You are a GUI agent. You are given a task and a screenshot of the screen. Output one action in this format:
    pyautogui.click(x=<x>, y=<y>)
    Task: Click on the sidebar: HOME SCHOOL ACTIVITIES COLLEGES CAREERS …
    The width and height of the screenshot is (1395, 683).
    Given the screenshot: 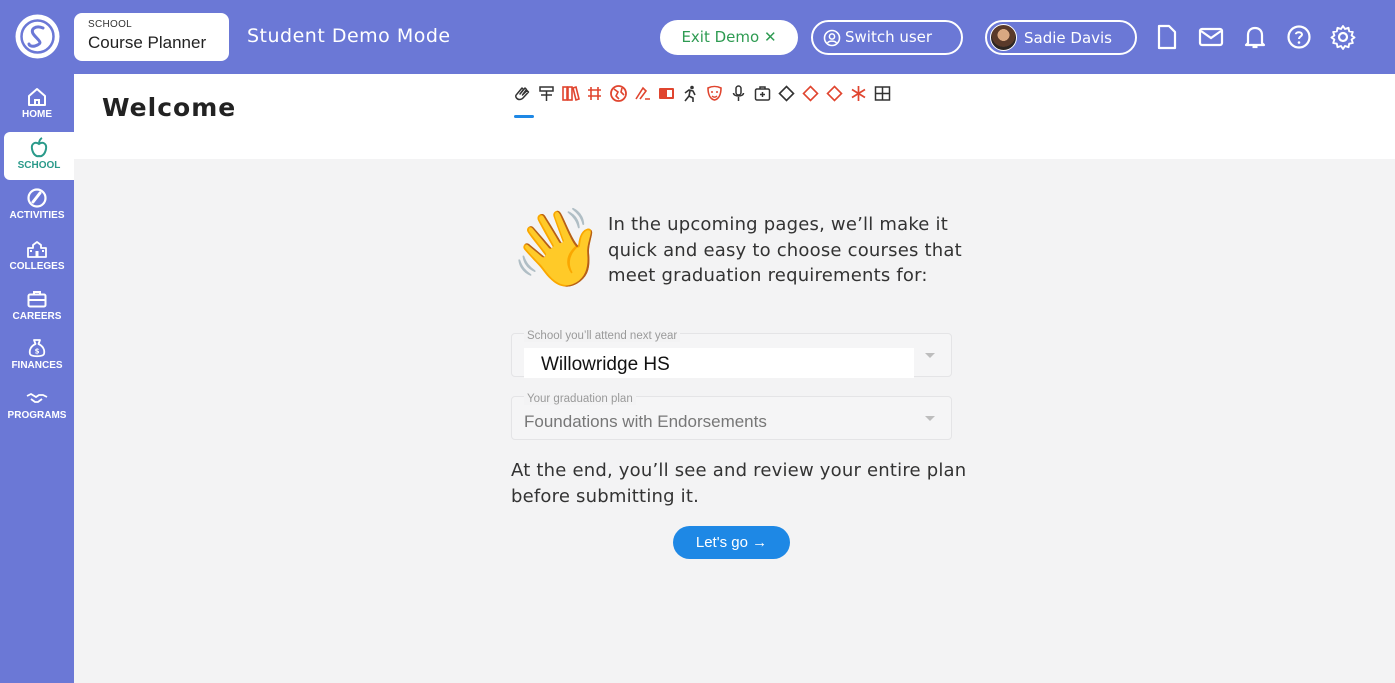 What is the action you would take?
    pyautogui.click(x=37, y=378)
    